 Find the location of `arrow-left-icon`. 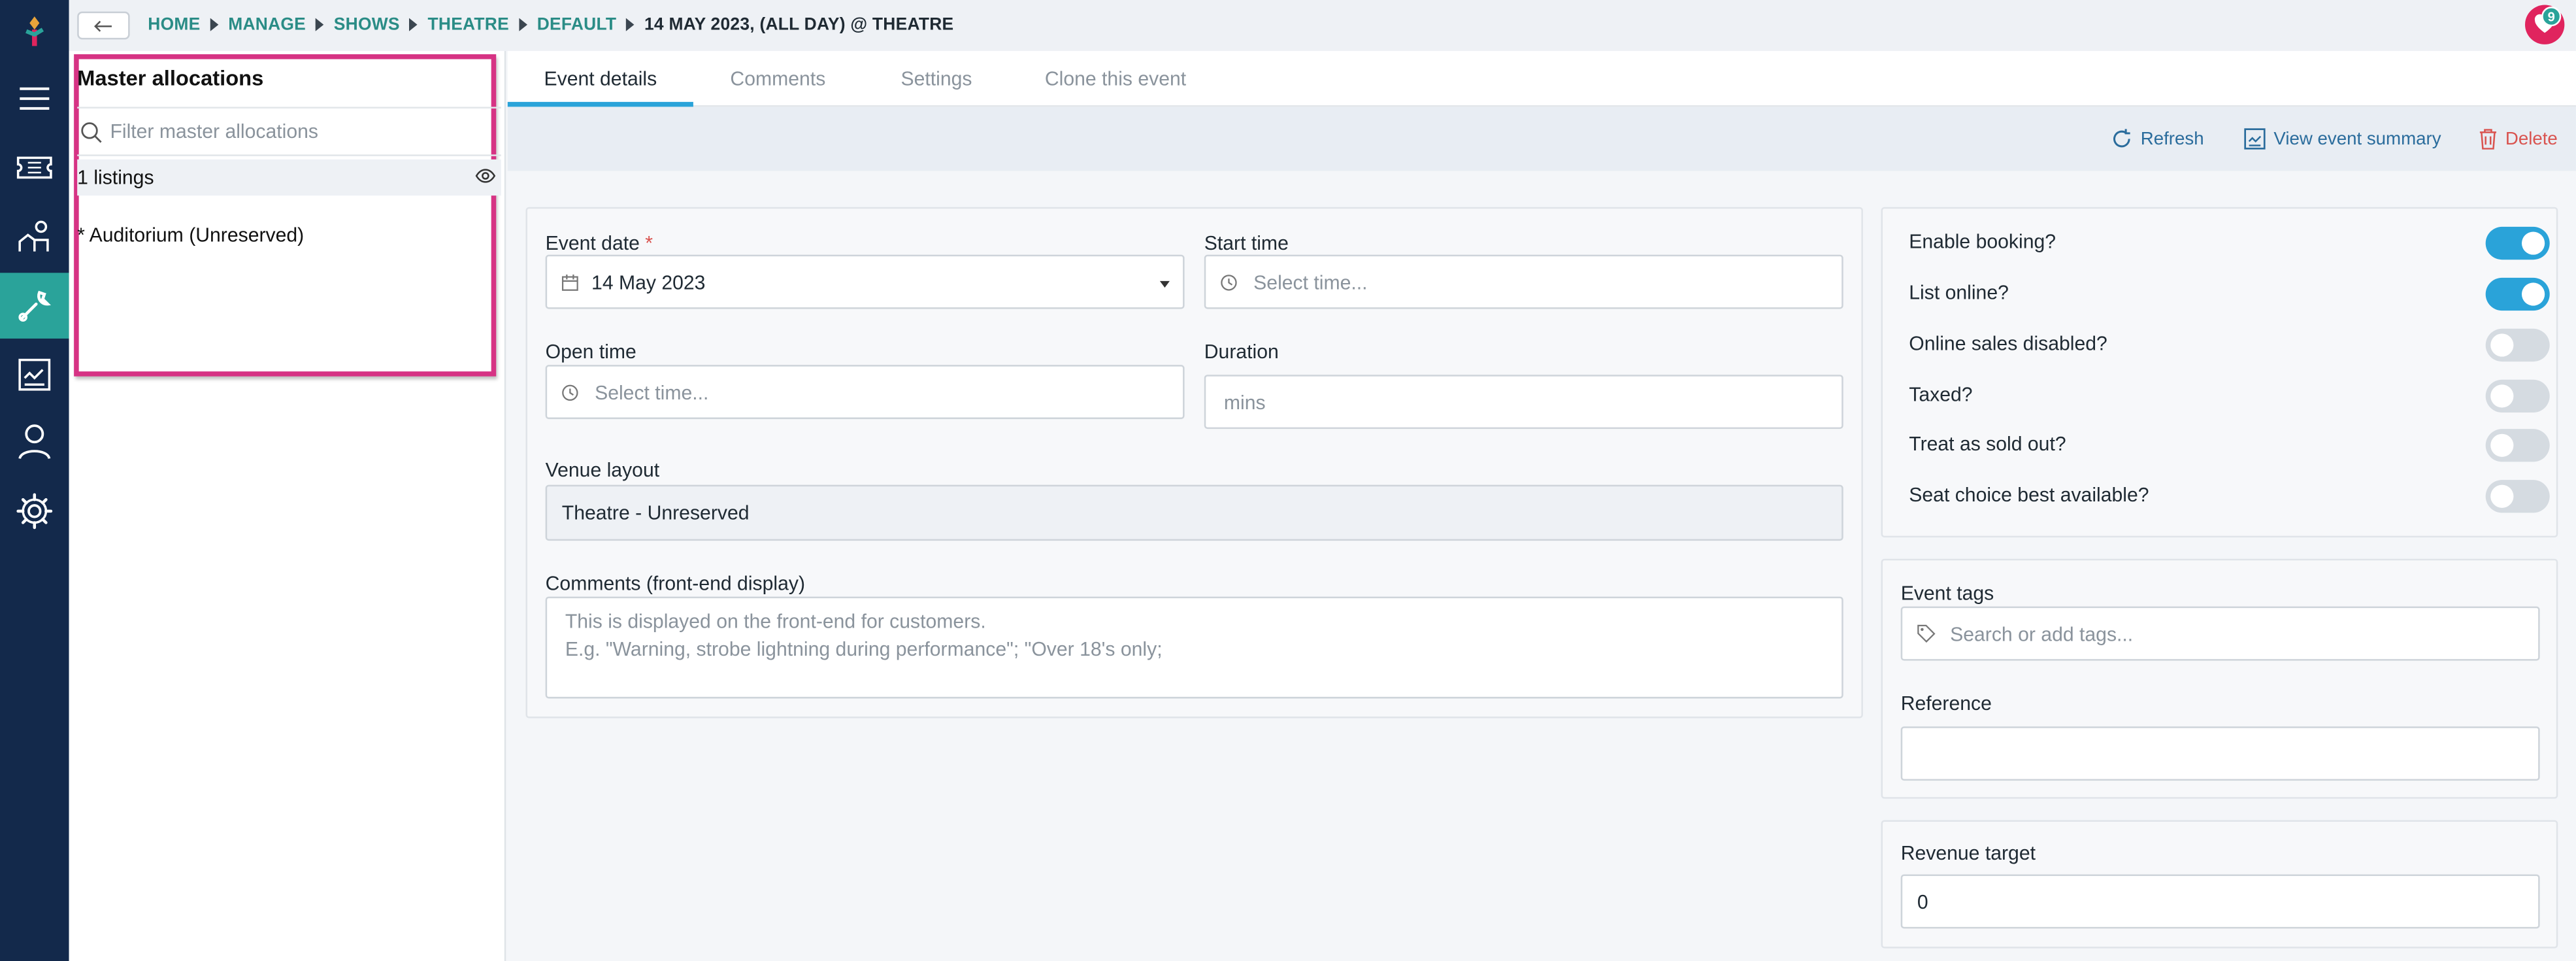

arrow-left-icon is located at coordinates (103, 25).